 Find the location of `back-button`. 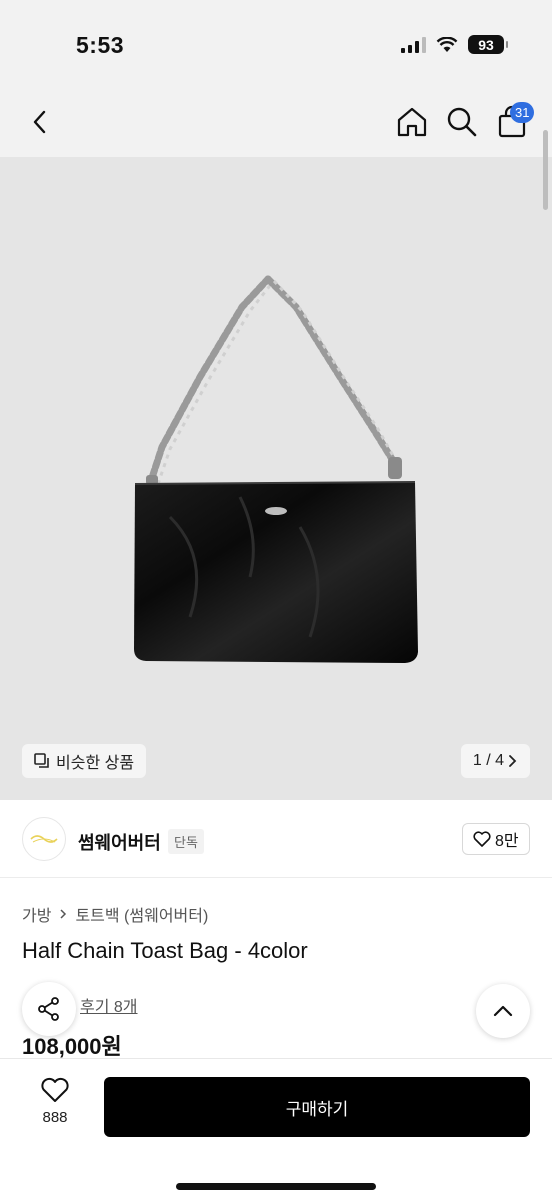

back-button is located at coordinates (40, 122).